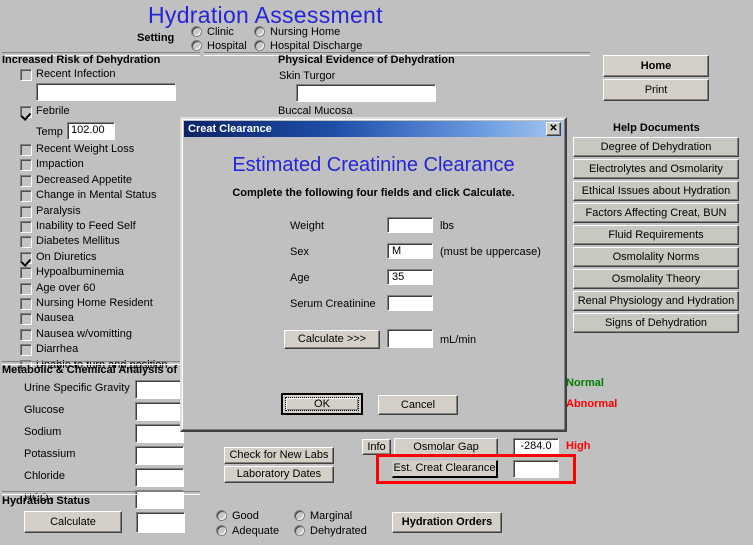 Image resolution: width=753 pixels, height=545 pixels. What do you see at coordinates (373, 129) in the screenshot?
I see `dialog-title-bar: Creat Clearance ✕` at bounding box center [373, 129].